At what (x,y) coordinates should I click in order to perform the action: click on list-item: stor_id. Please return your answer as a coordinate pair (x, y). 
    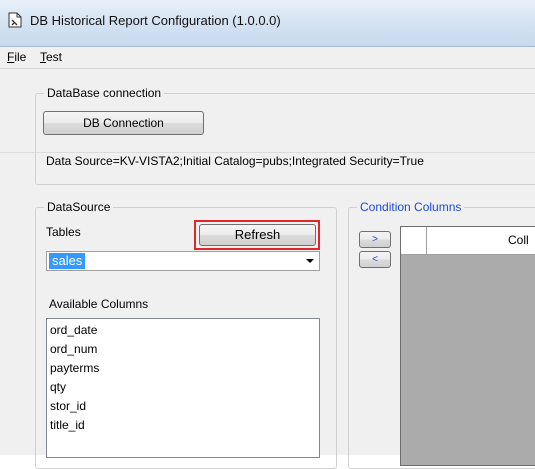
    Looking at the image, I should click on (183, 406).